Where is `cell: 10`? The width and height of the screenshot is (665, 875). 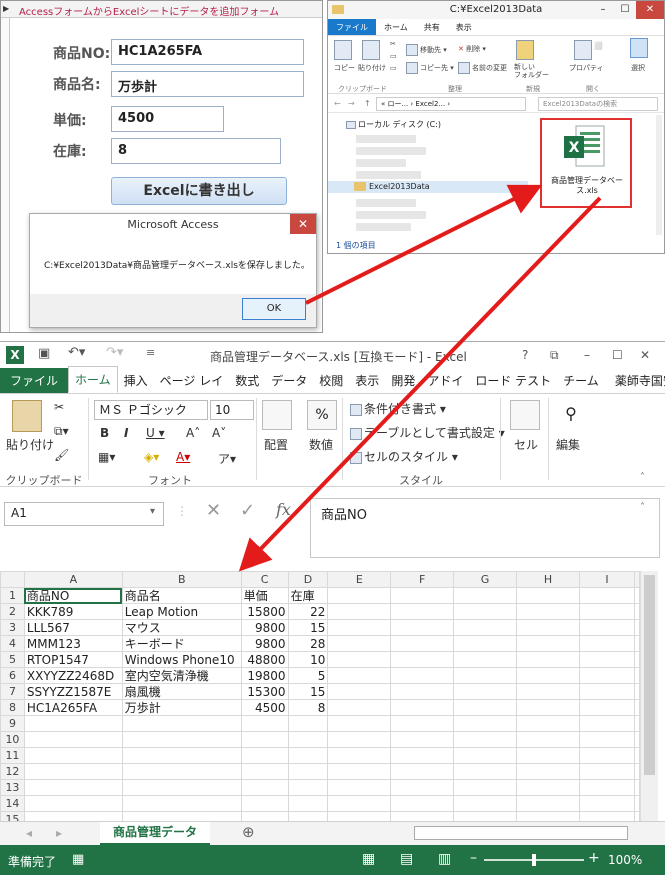
cell: 10 is located at coordinates (308, 659).